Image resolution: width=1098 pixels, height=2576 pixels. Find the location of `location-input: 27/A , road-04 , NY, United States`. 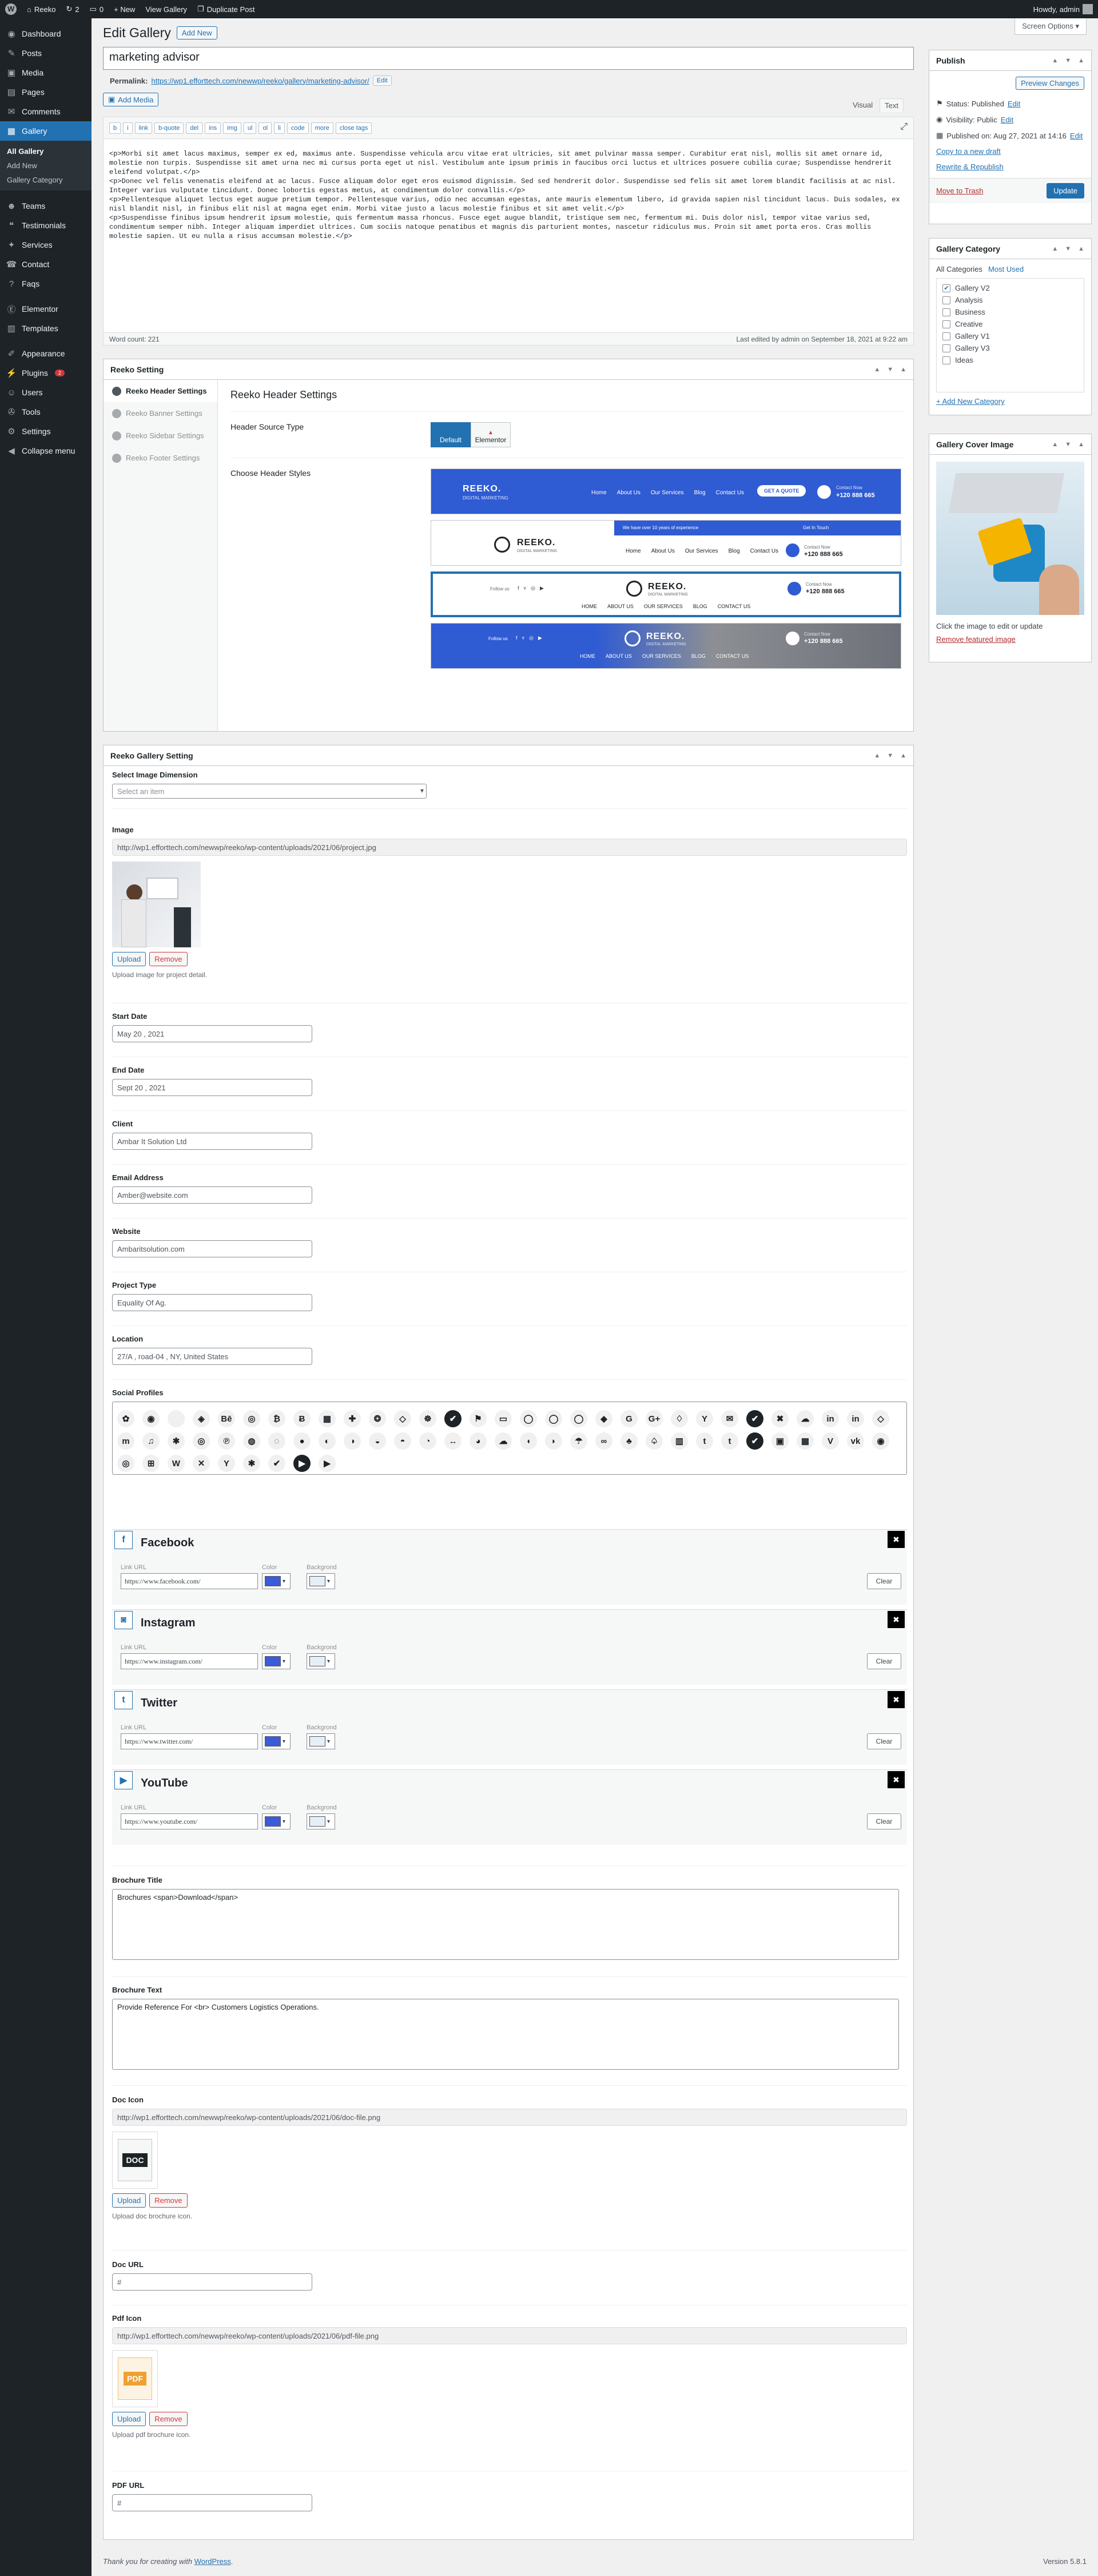

location-input: 27/A , road-04 , NY, United States is located at coordinates (212, 1356).